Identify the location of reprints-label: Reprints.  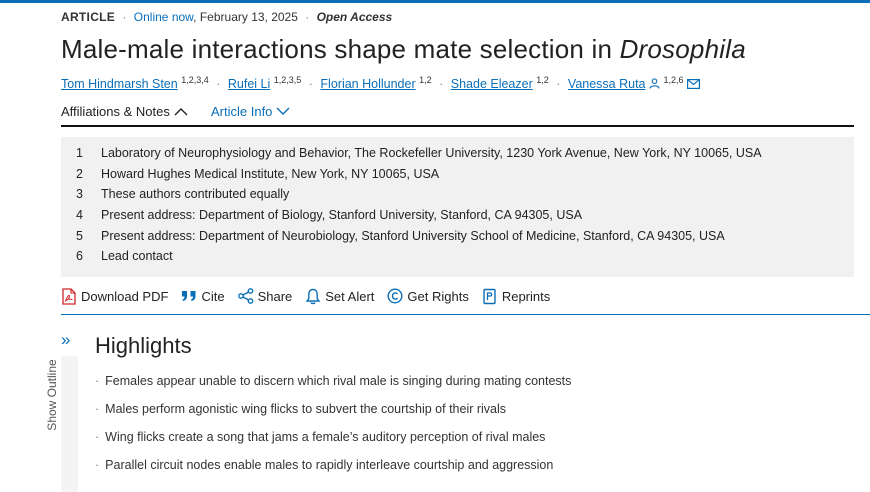
(526, 296).